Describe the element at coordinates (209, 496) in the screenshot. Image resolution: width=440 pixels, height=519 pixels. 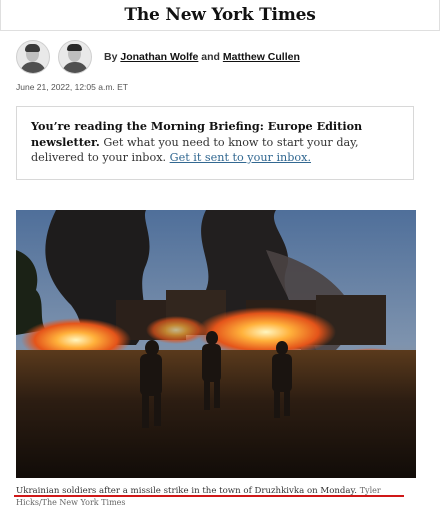
I see `red-underline-annotation` at that location.